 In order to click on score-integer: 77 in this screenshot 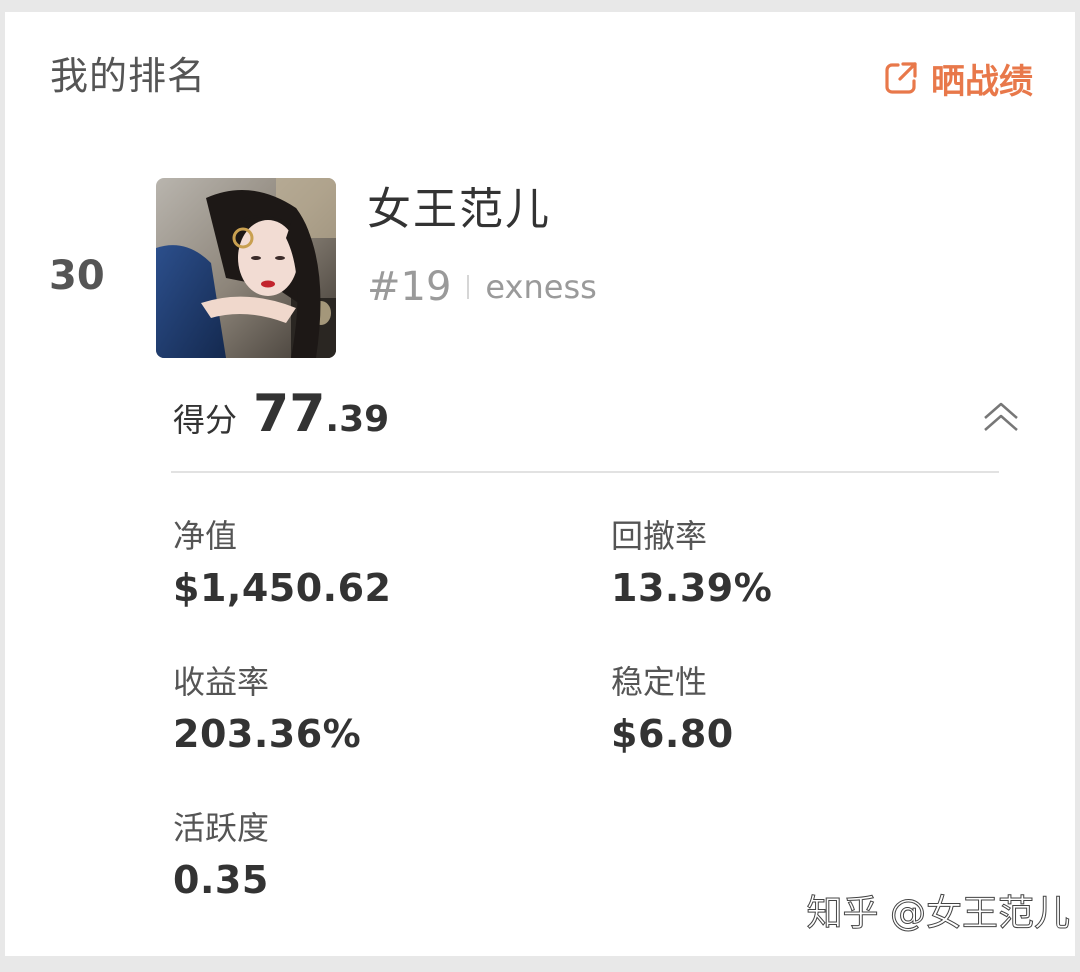, I will do `click(289, 414)`.